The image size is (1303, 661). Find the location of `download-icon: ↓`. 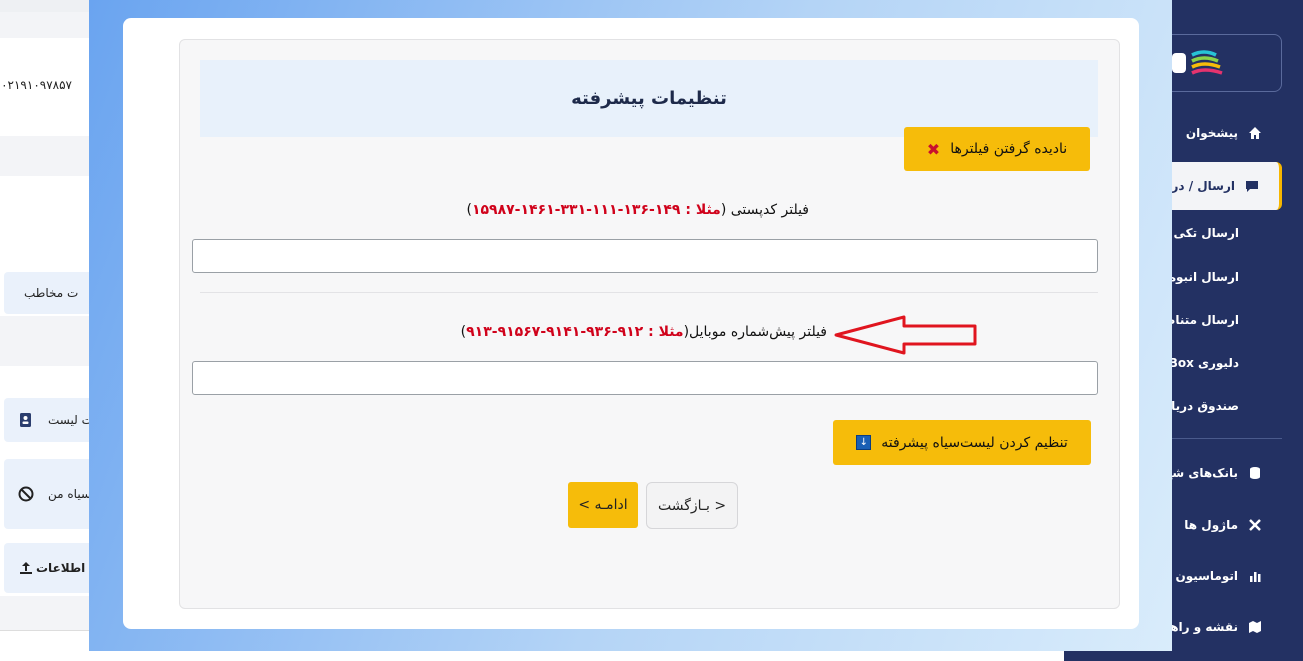

download-icon: ↓ is located at coordinates (864, 442).